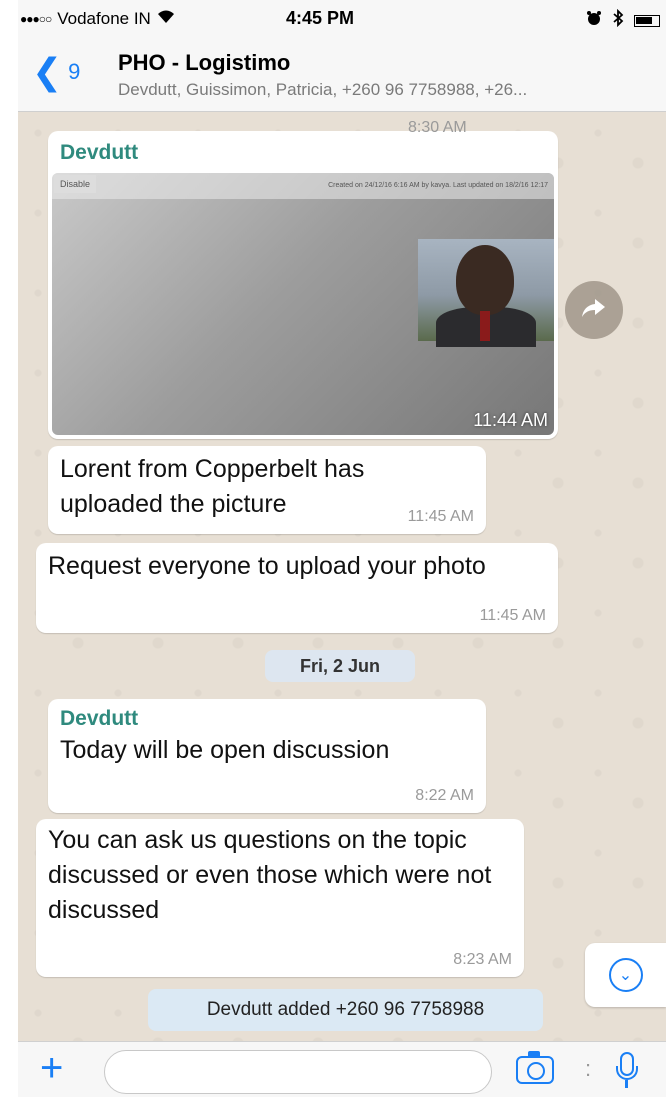  I want to click on unread-count: 9, so click(74, 71).